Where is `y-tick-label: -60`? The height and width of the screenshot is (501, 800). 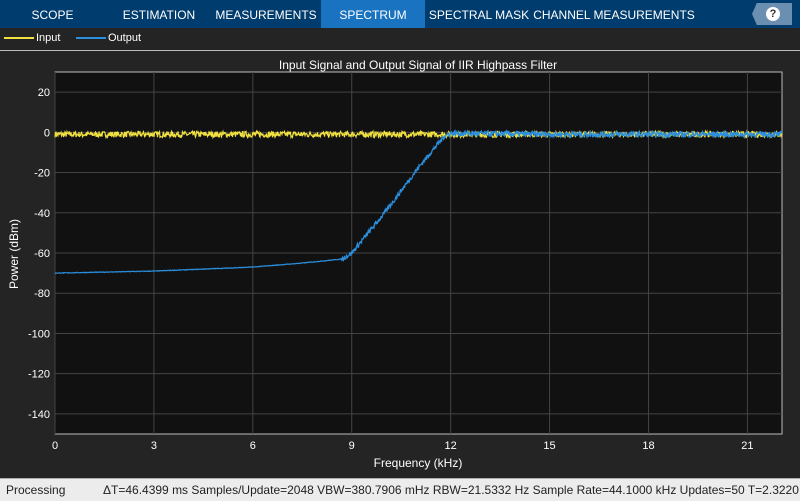 y-tick-label: -60 is located at coordinates (42, 254).